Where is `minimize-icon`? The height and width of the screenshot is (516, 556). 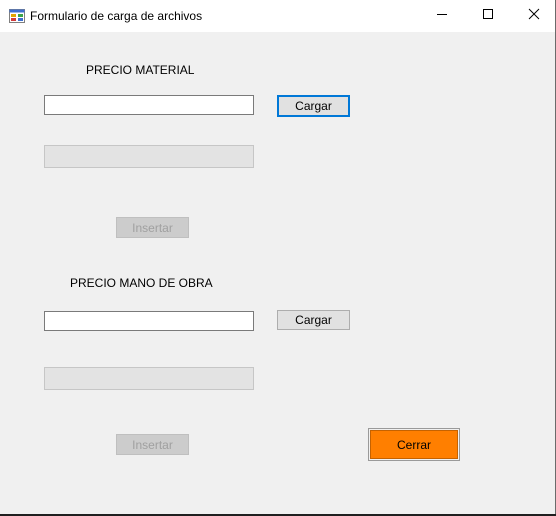
minimize-icon is located at coordinates (442, 16).